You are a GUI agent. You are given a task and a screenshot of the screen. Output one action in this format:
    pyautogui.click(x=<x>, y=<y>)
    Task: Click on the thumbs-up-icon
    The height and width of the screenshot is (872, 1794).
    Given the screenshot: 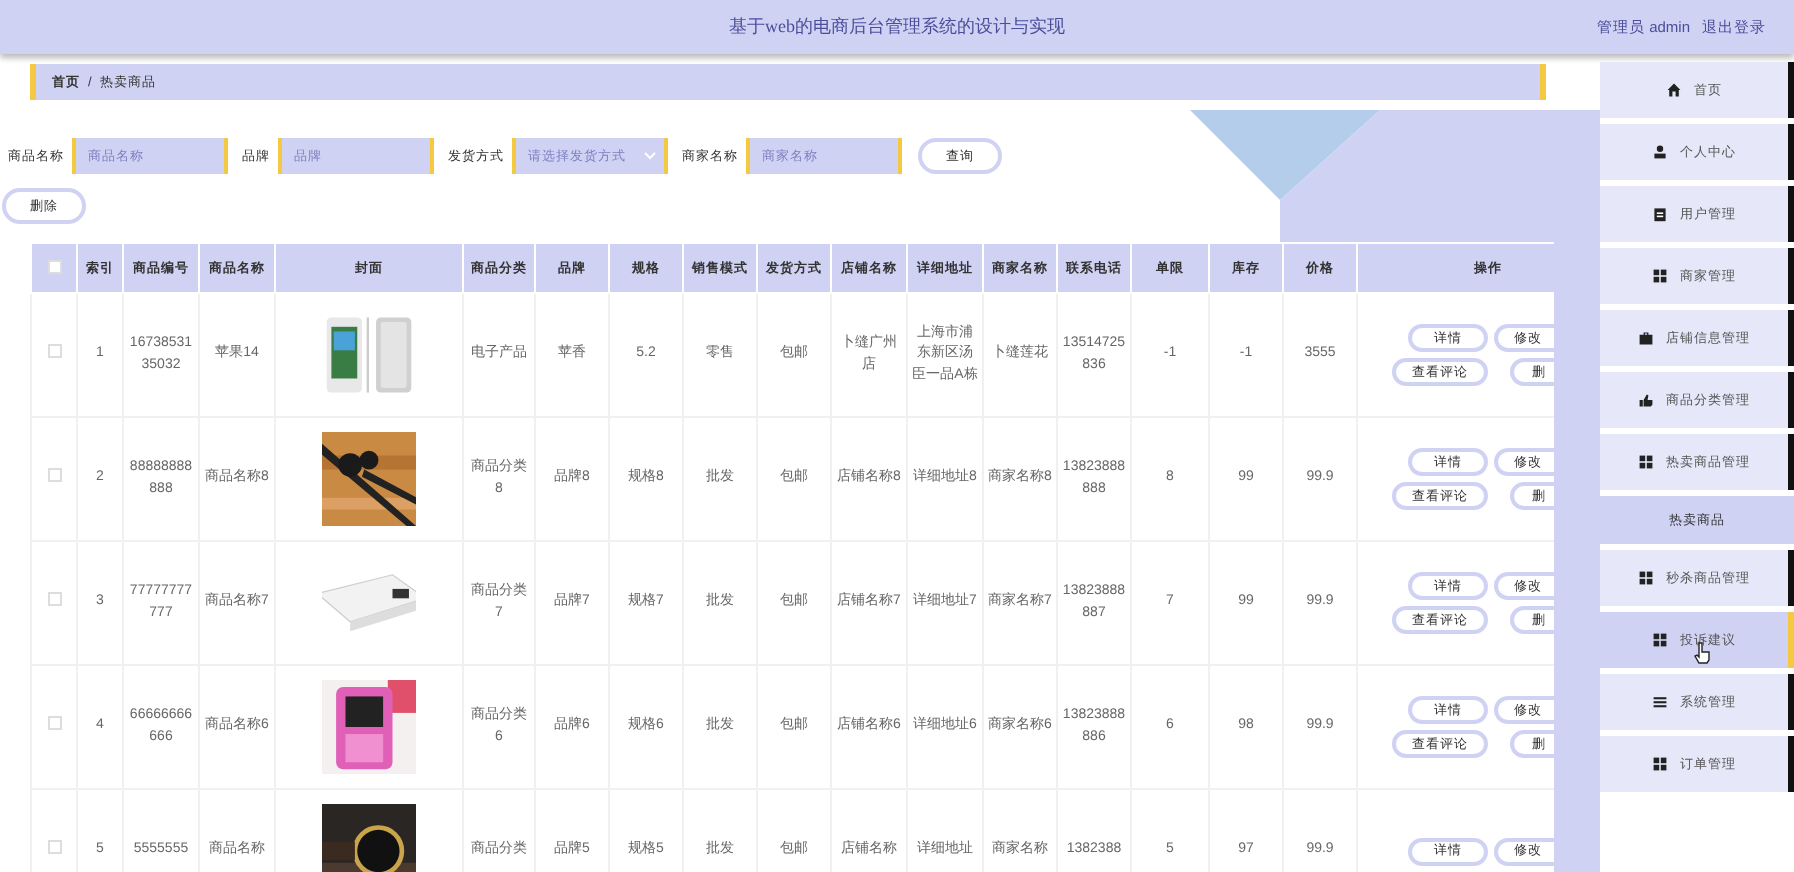 What is the action you would take?
    pyautogui.click(x=1646, y=400)
    